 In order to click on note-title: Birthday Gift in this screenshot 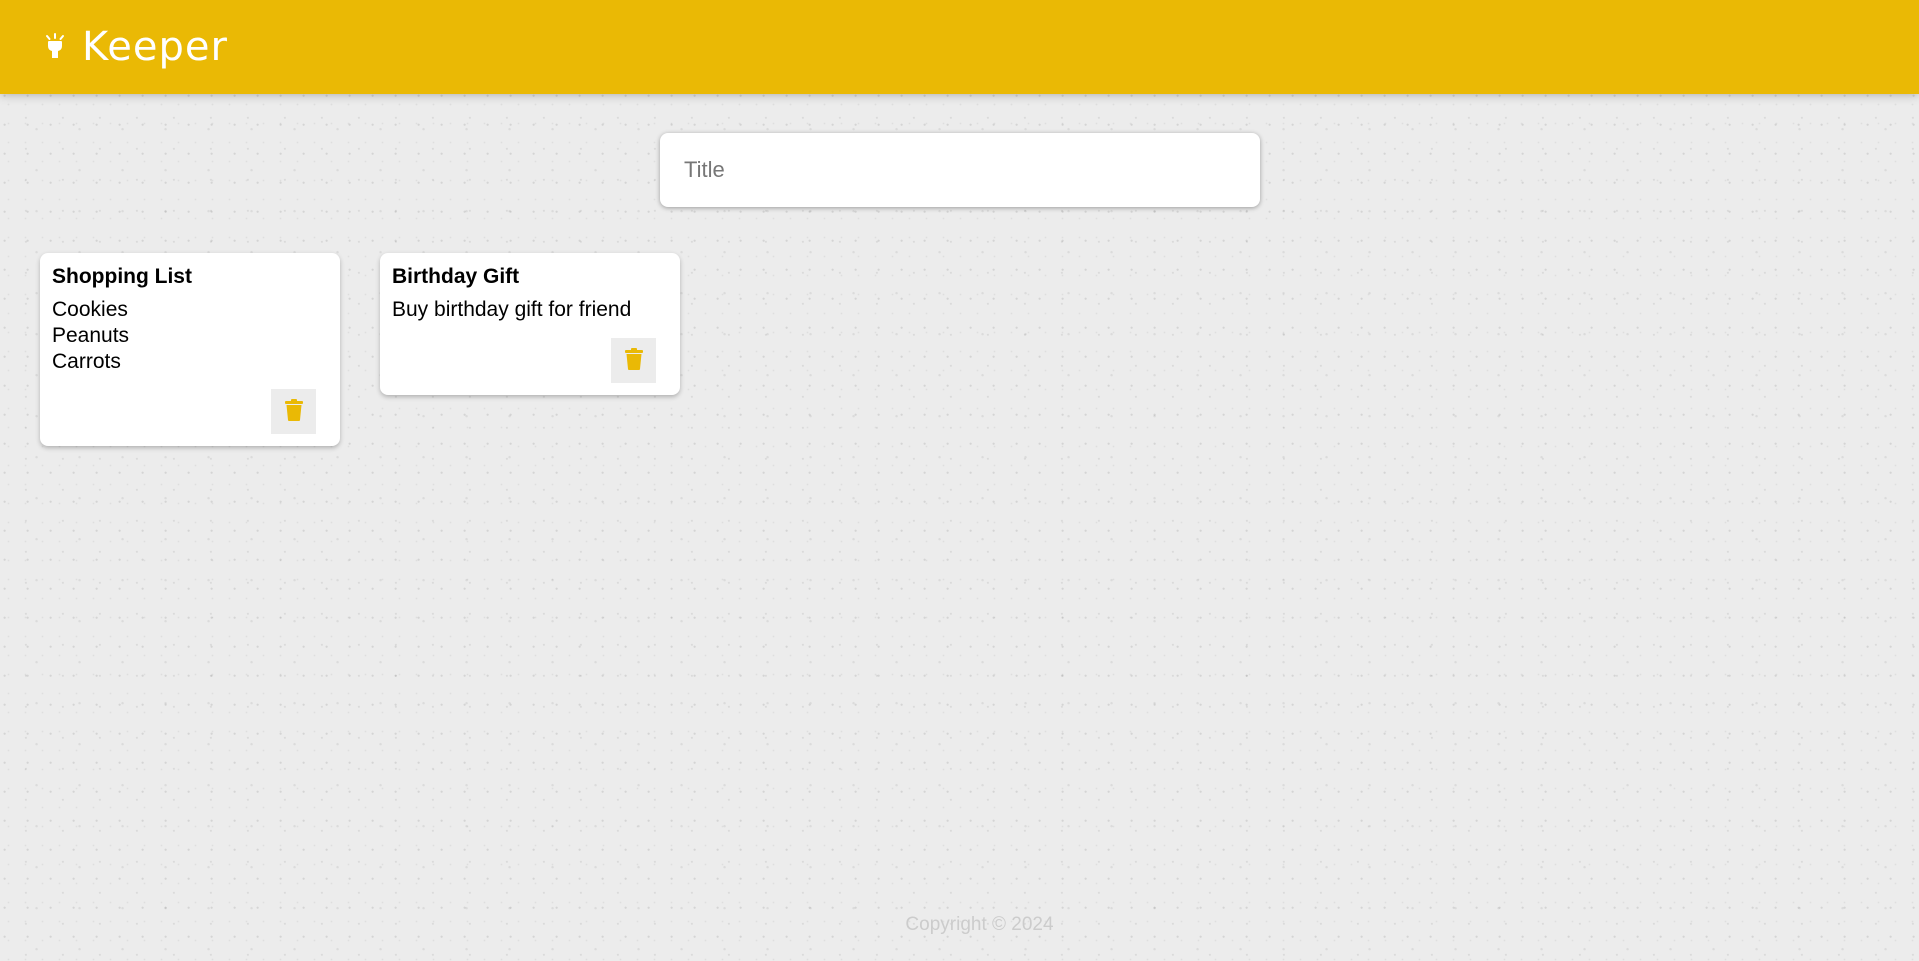, I will do `click(456, 276)`.